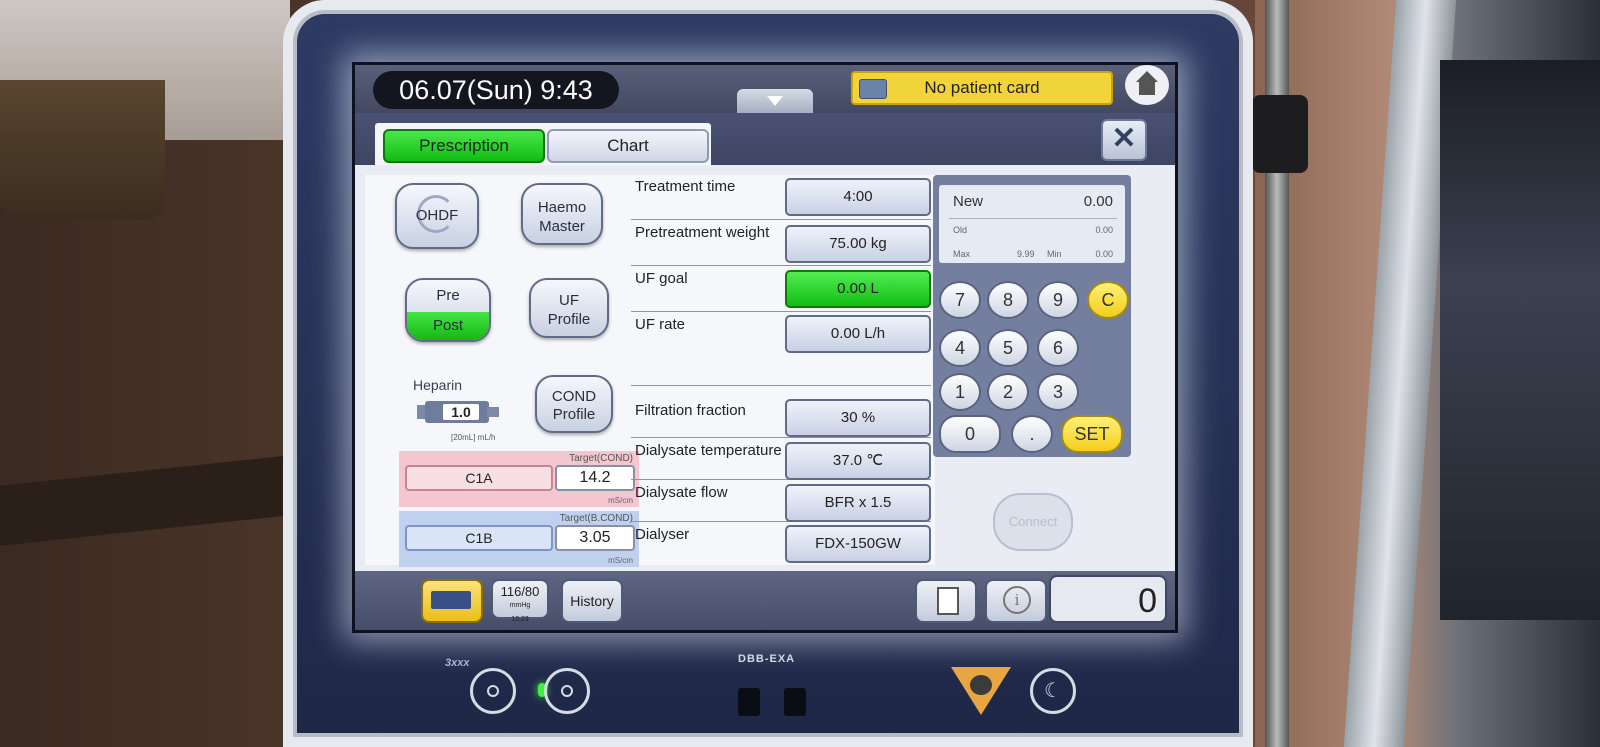 Image resolution: width=1600 pixels, height=747 pixels. I want to click on standby-icon, so click(567, 691).